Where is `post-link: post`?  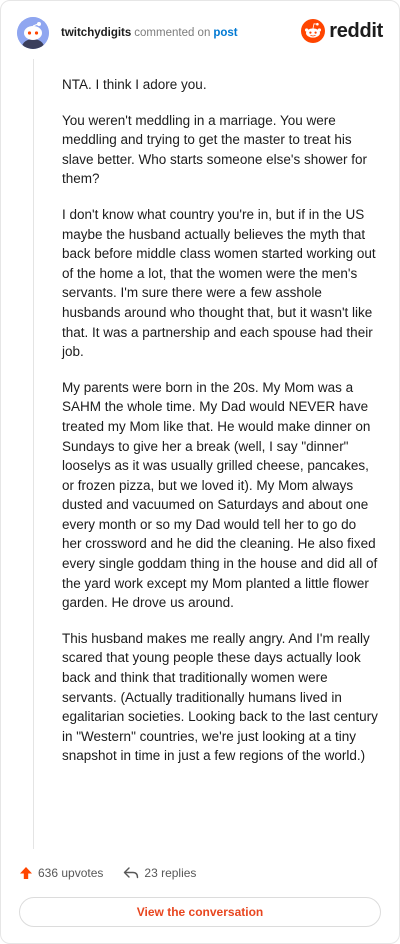 post-link: post is located at coordinates (225, 33).